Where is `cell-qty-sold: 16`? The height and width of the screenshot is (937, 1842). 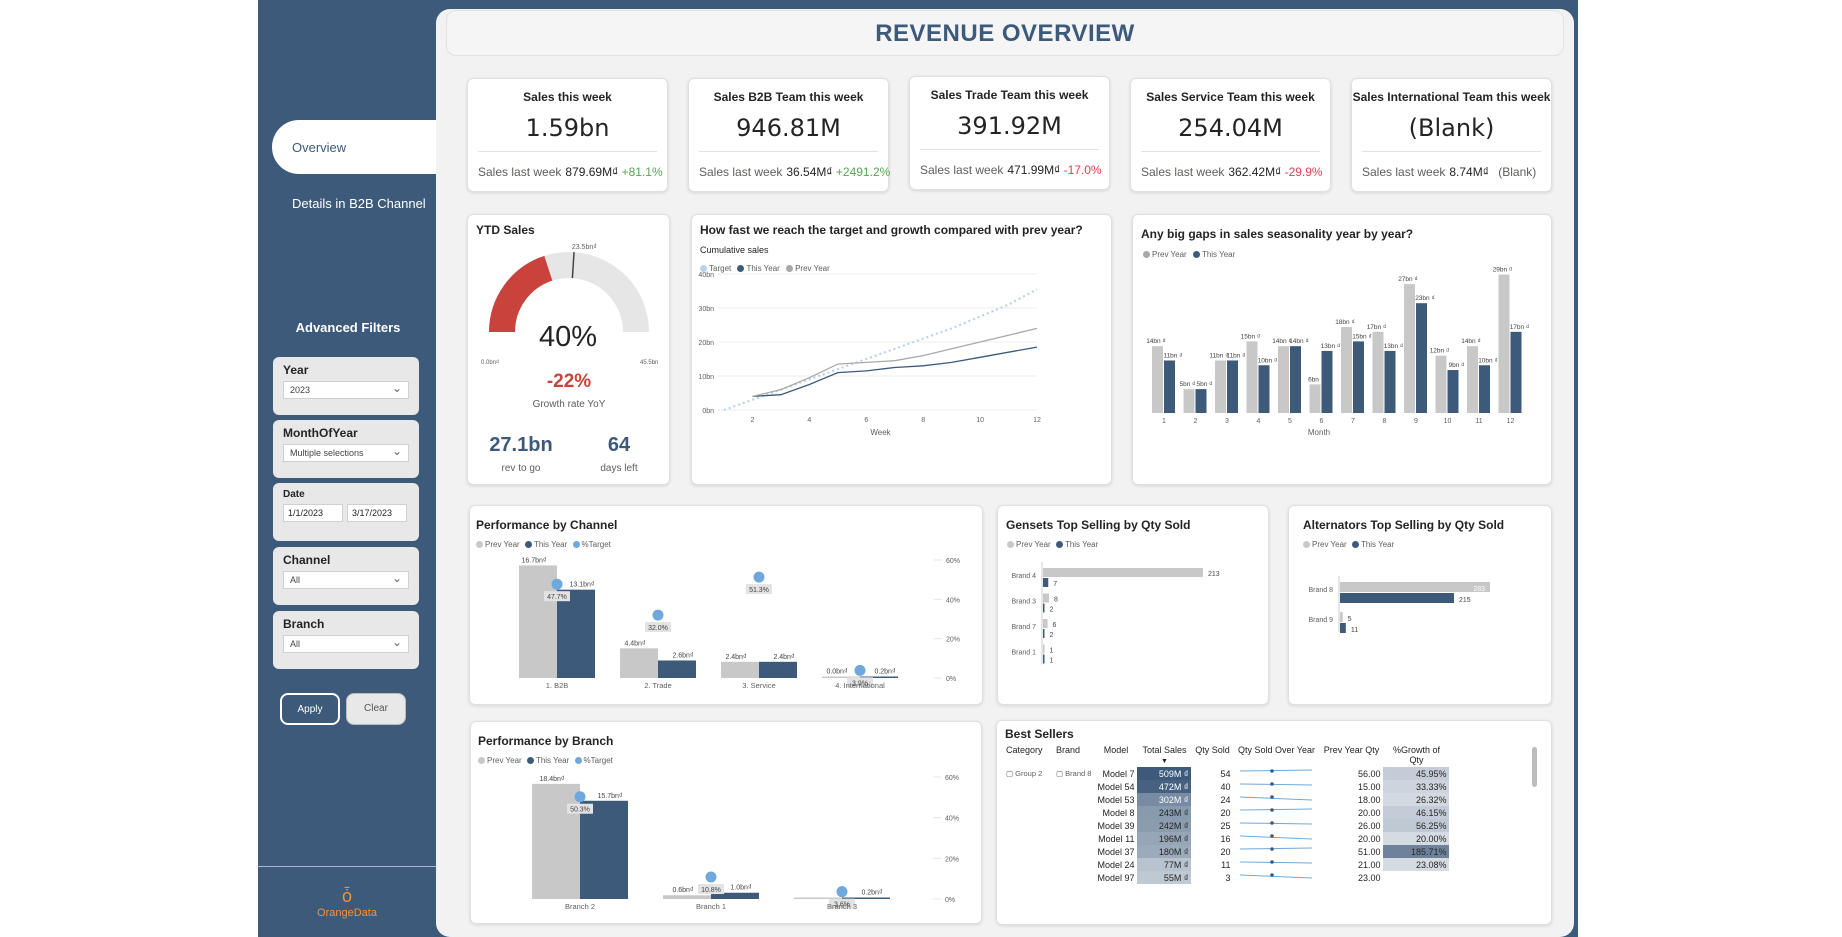
cell-qty-sold: 16 is located at coordinates (1225, 838).